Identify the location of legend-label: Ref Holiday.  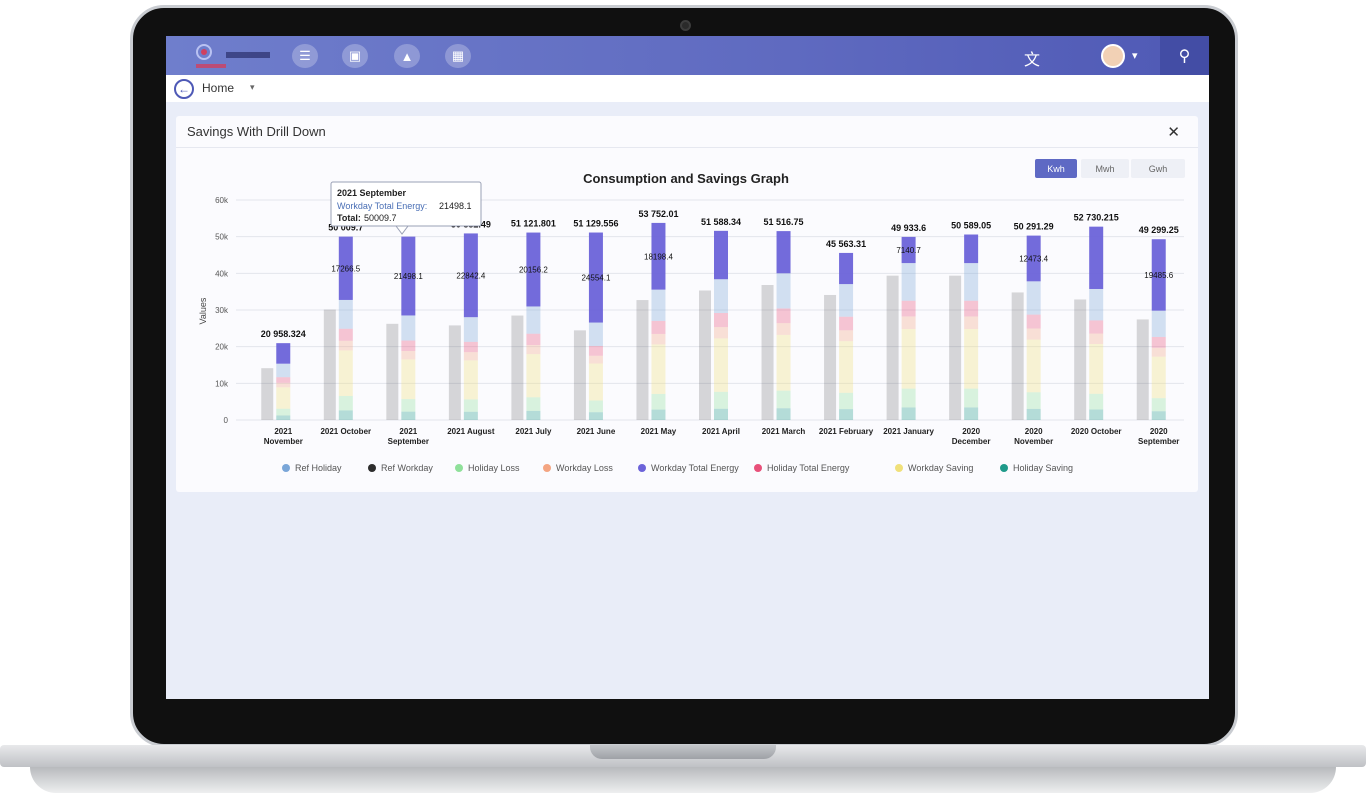
(318, 468).